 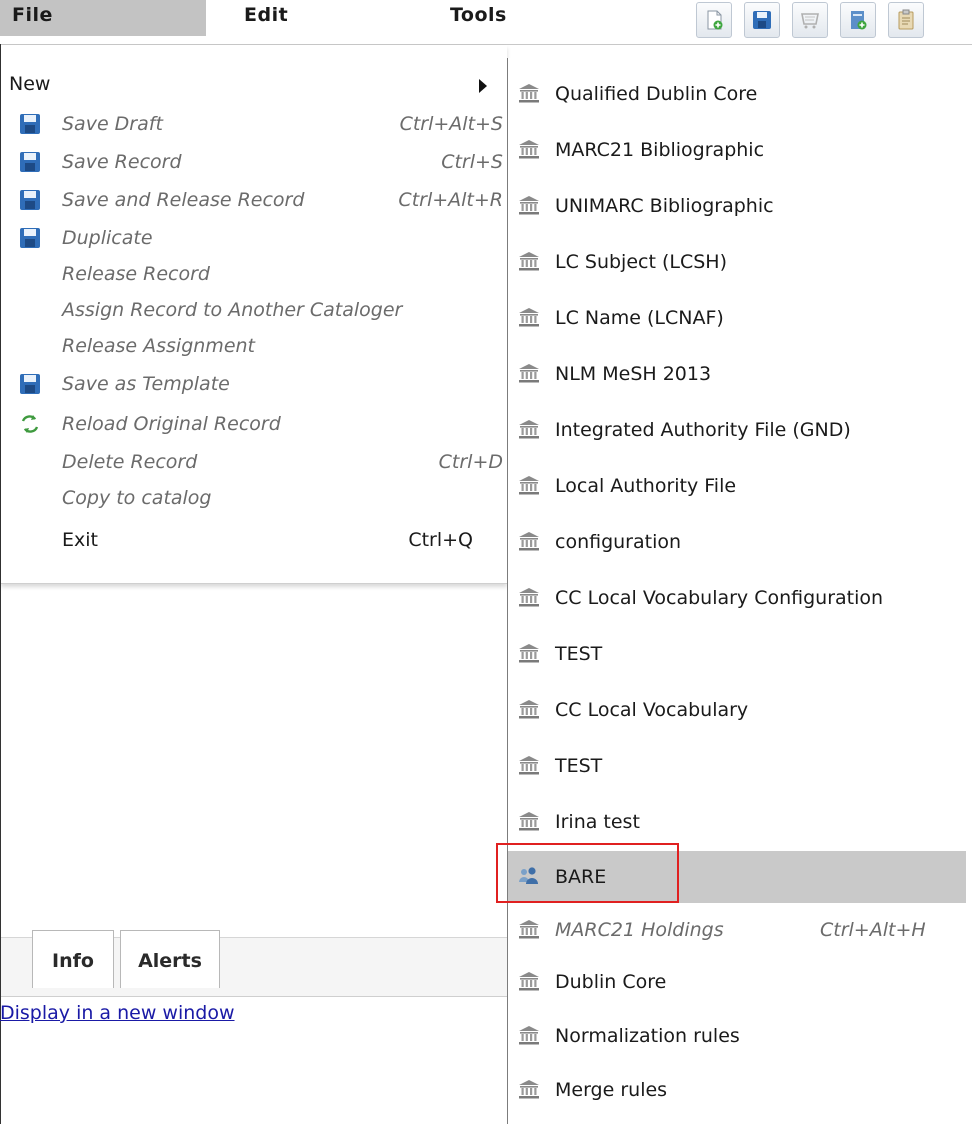 I want to click on menu-item-delete-record: Delete Record Ctrl+D, so click(x=254, y=462).